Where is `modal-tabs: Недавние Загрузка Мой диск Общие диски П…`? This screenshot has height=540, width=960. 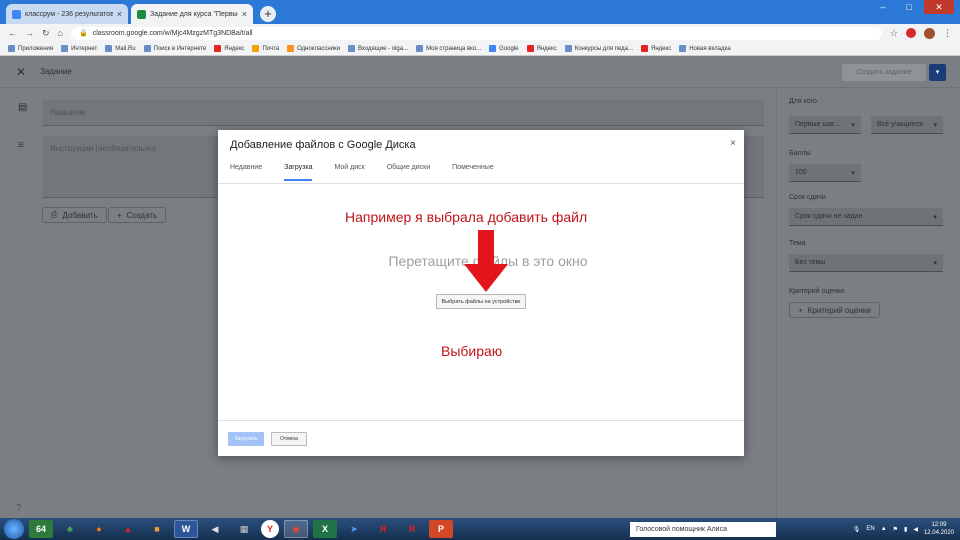 modal-tabs: Недавние Загрузка Мой диск Общие диски П… is located at coordinates (362, 172).